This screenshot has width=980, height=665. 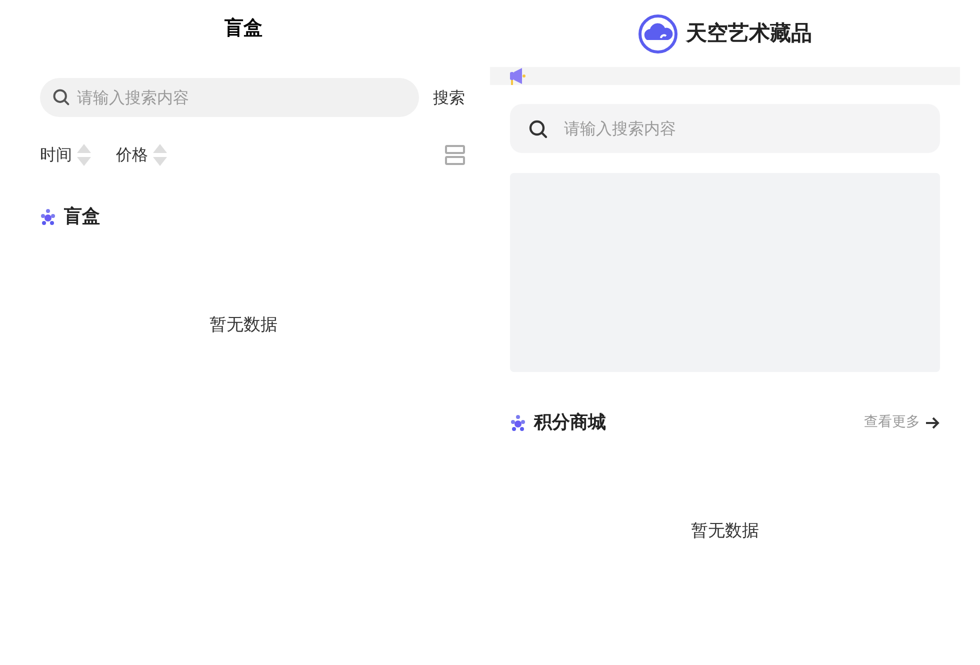 What do you see at coordinates (932, 422) in the screenshot?
I see `arrow-right-icon` at bounding box center [932, 422].